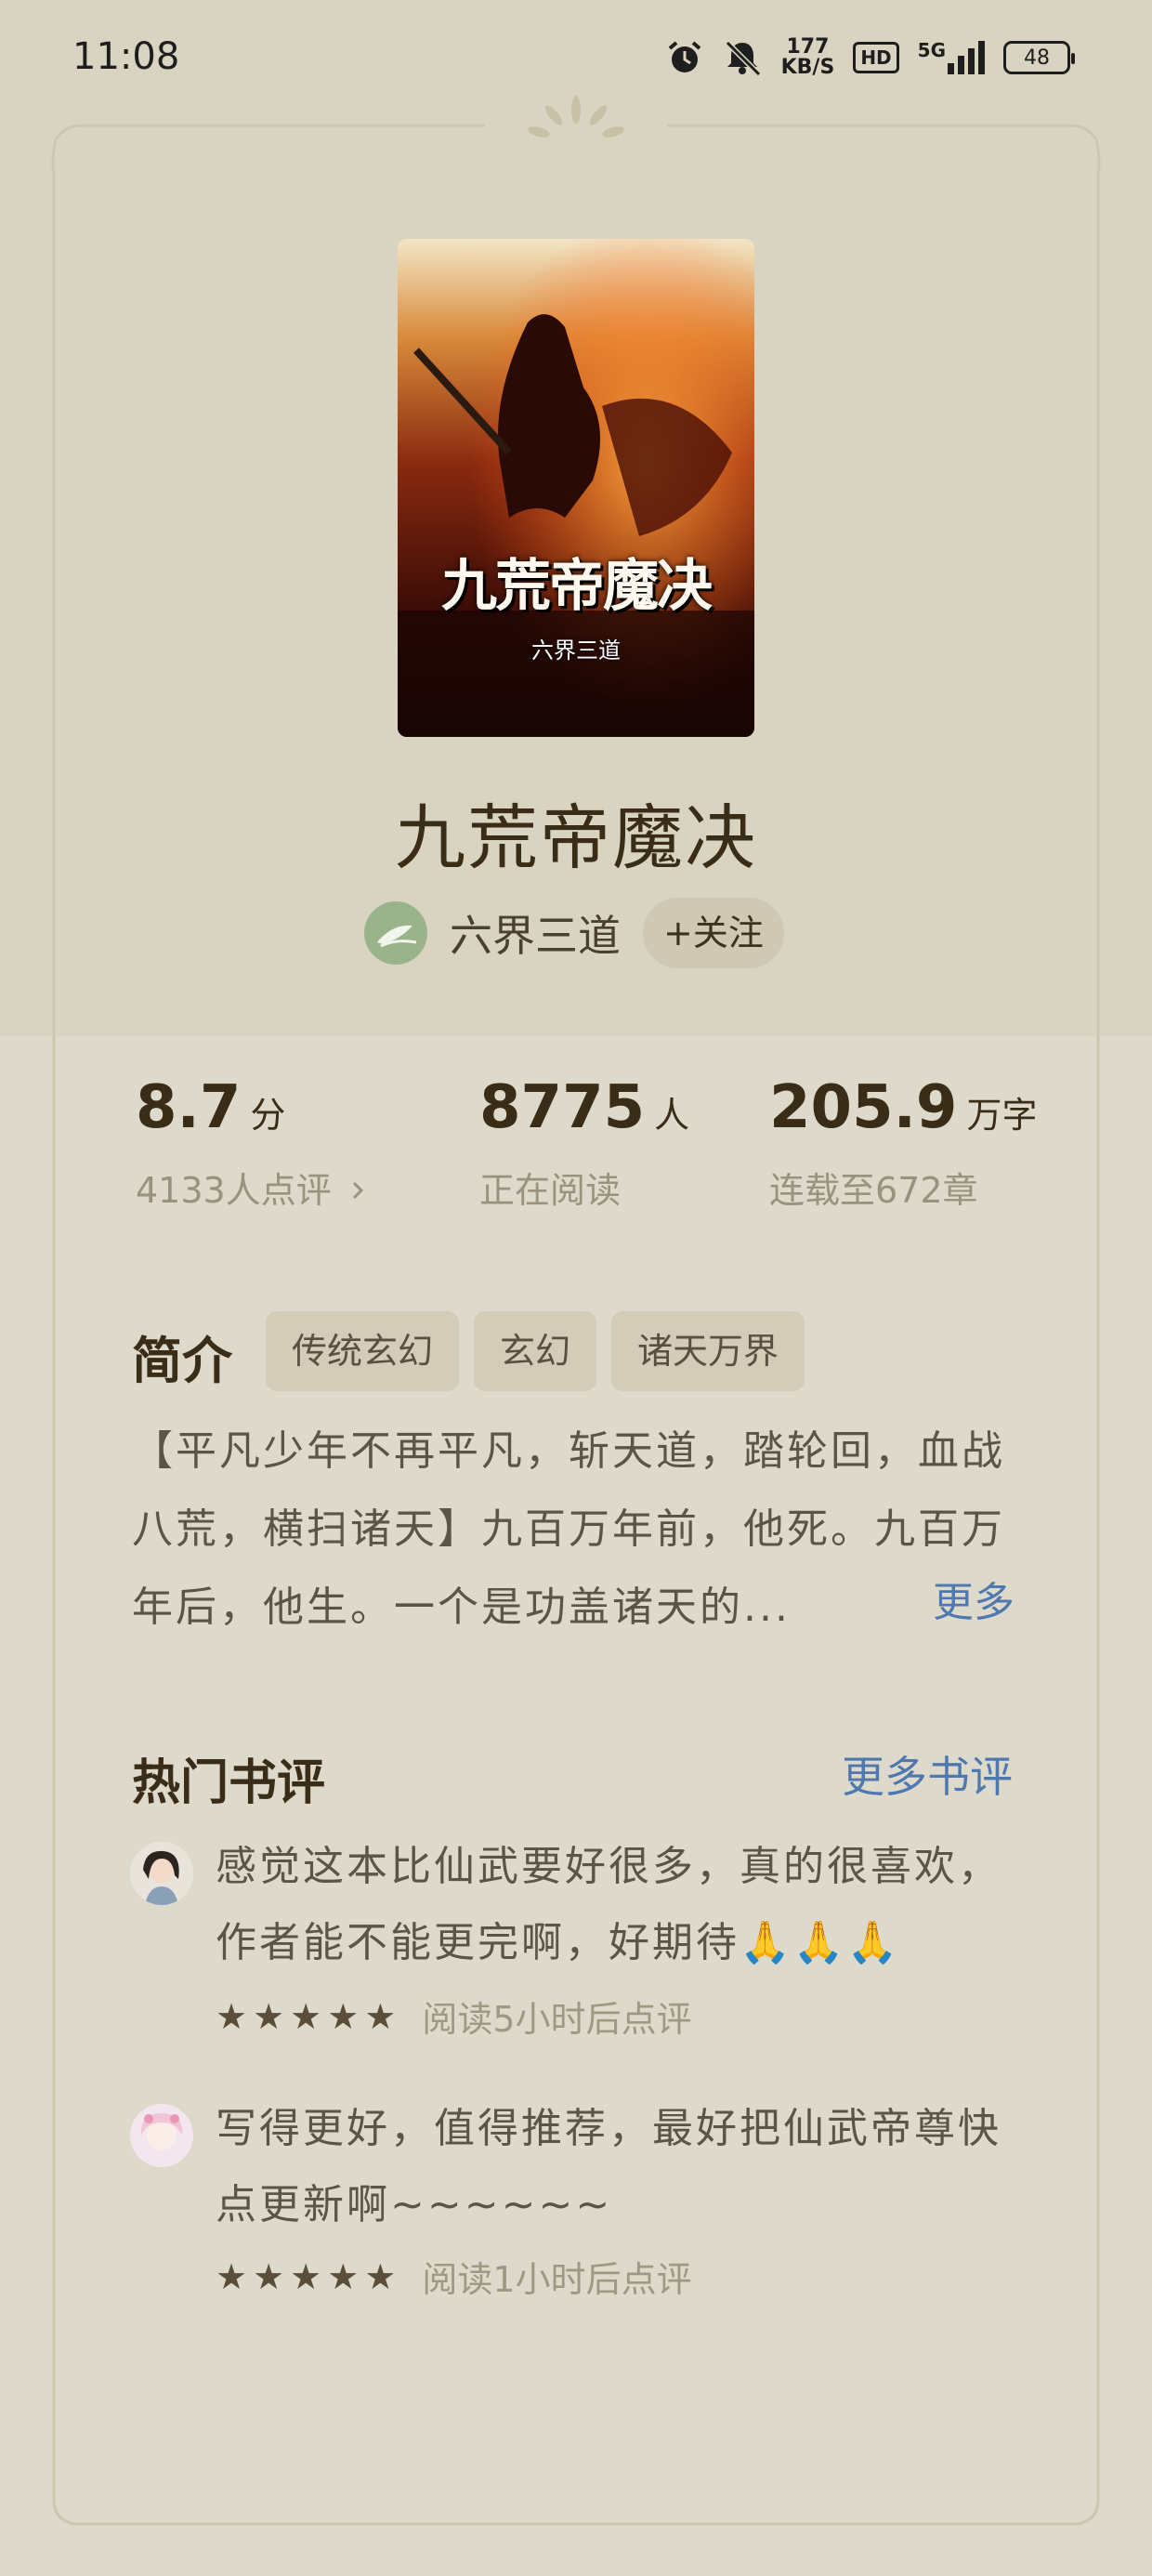  What do you see at coordinates (576, 837) in the screenshot?
I see `book-title: 九荒帝魔决` at bounding box center [576, 837].